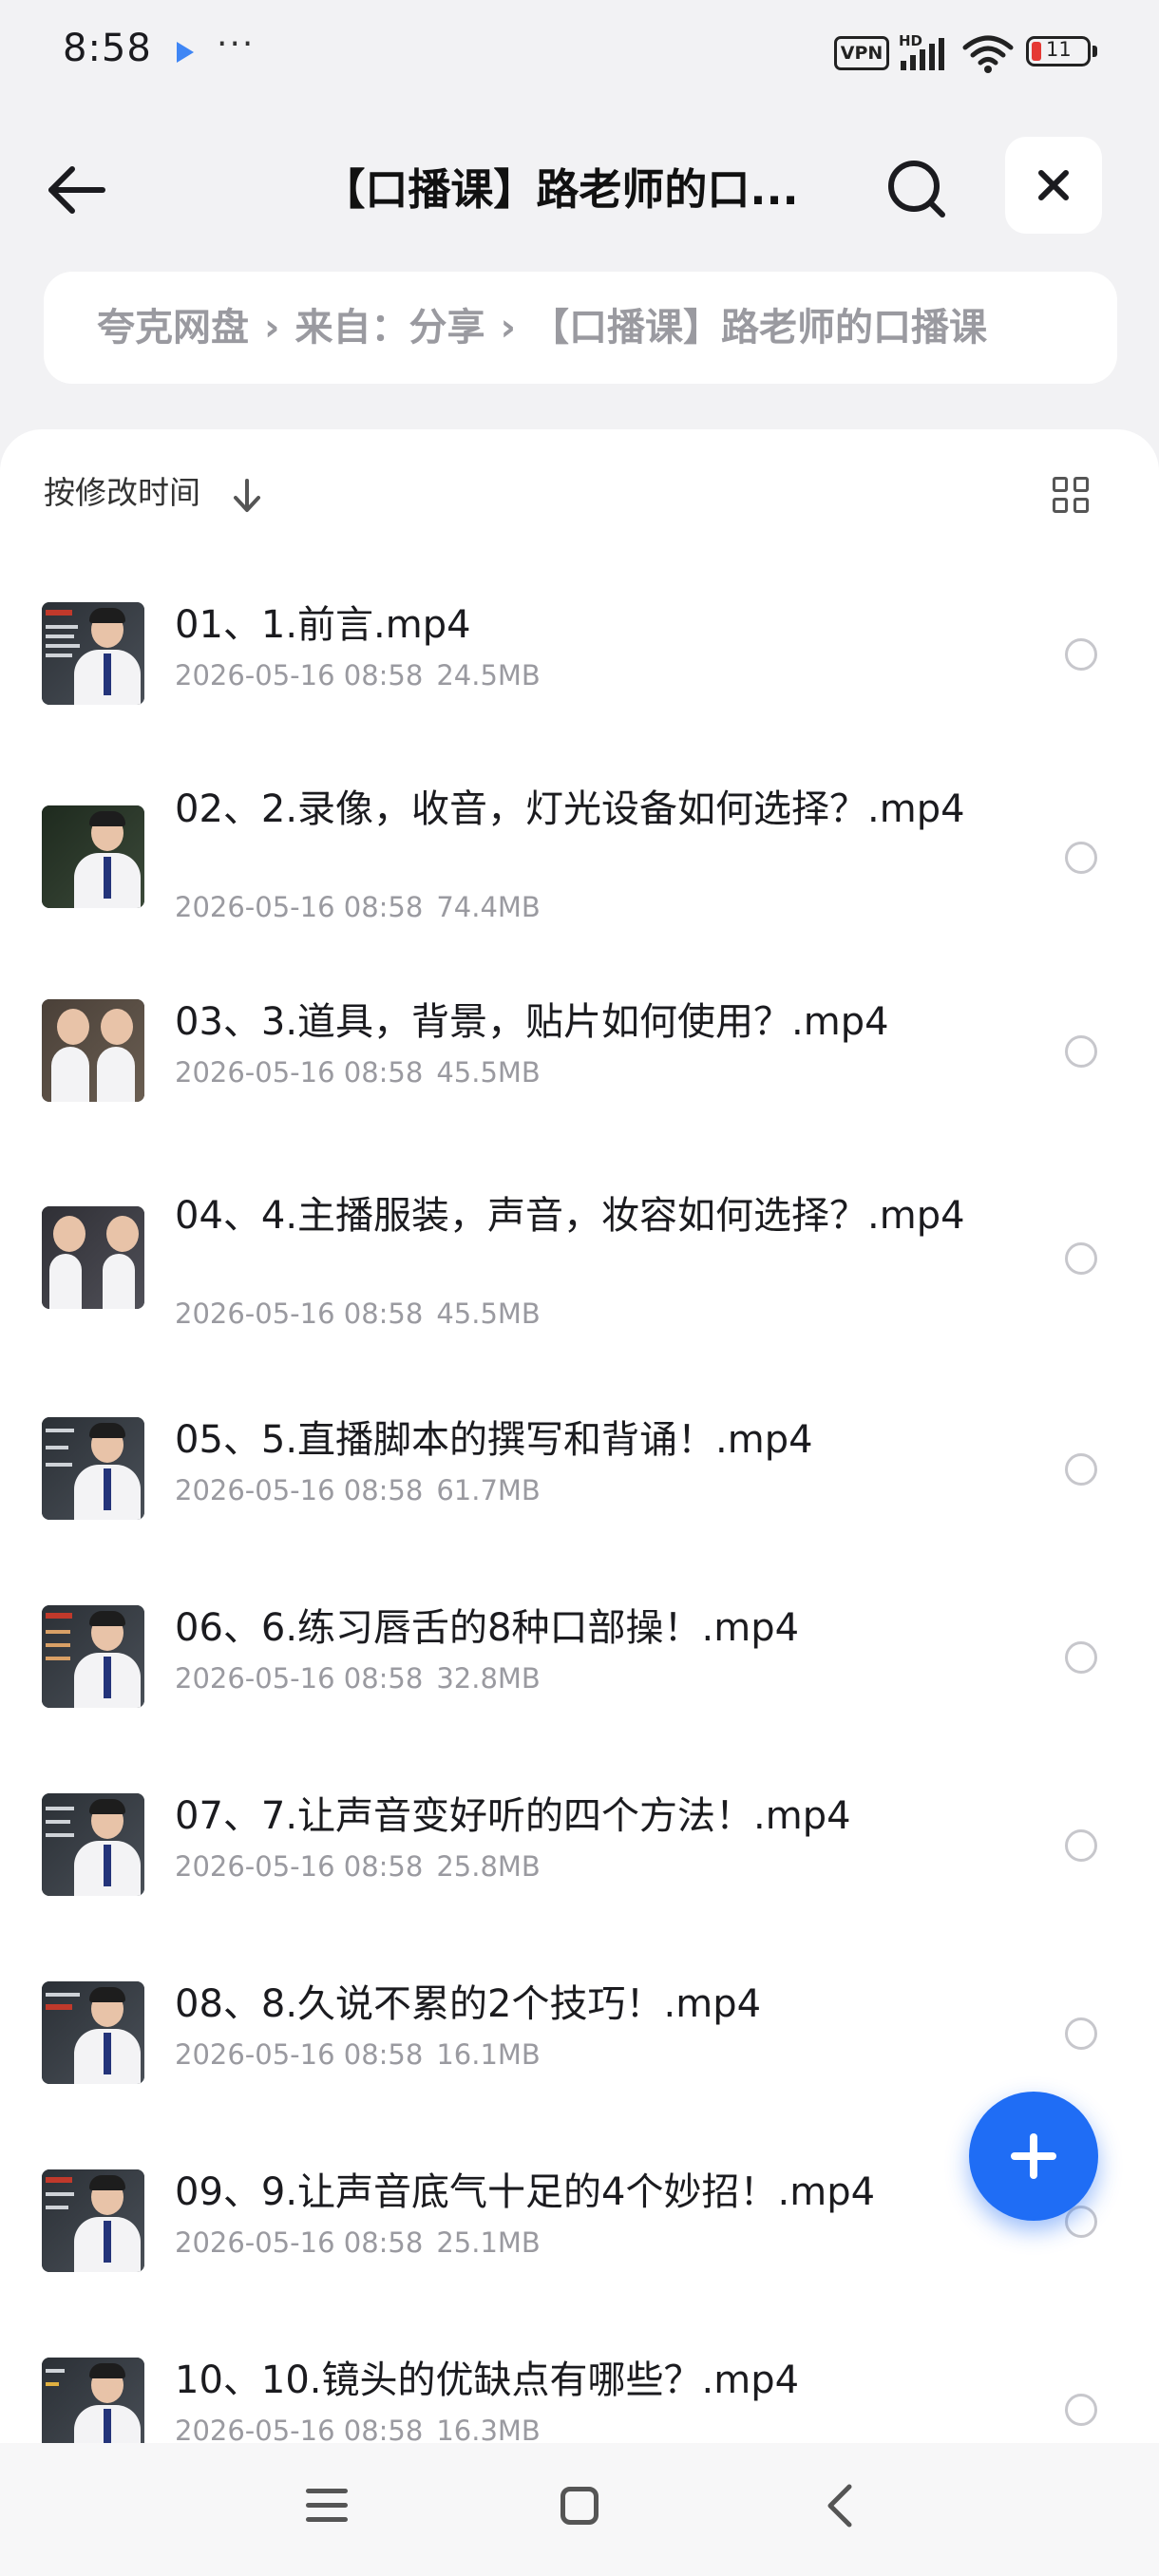  What do you see at coordinates (488, 907) in the screenshot?
I see `file-size: 74.4MB` at bounding box center [488, 907].